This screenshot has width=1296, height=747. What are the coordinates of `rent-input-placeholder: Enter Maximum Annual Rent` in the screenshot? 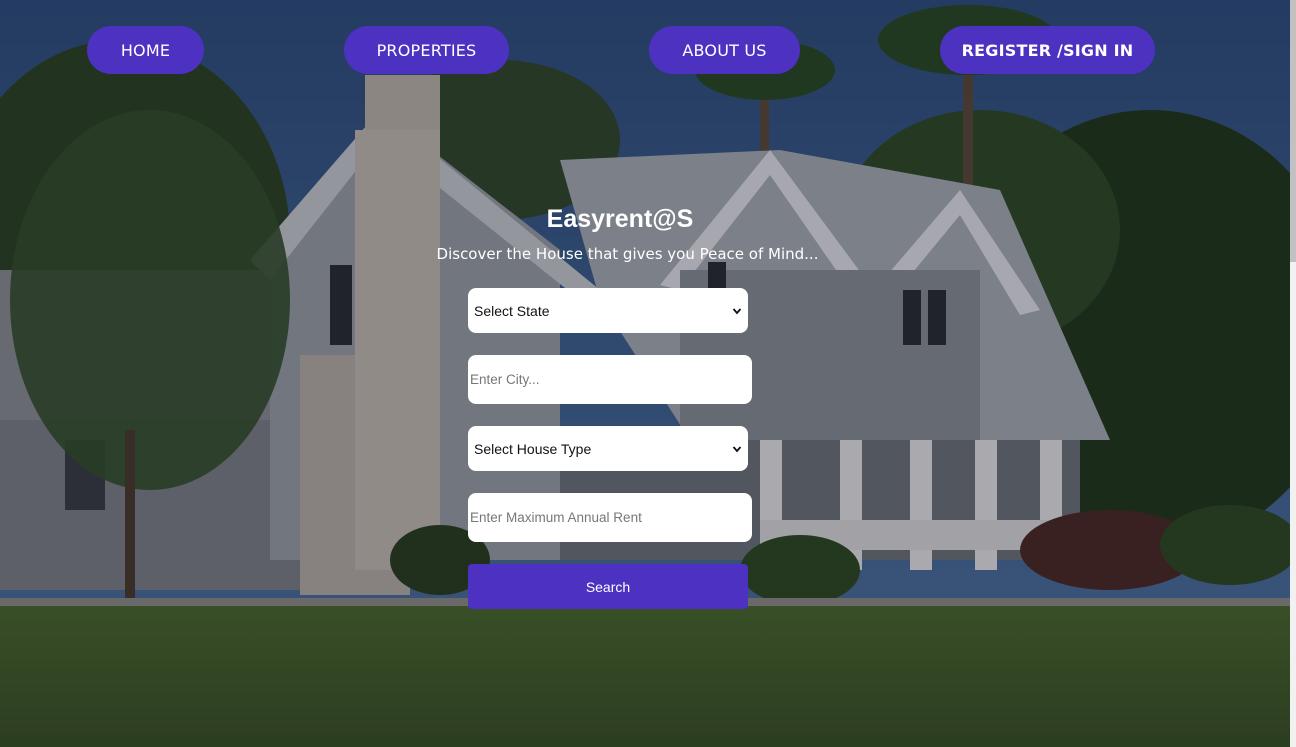 It's located at (556, 517).